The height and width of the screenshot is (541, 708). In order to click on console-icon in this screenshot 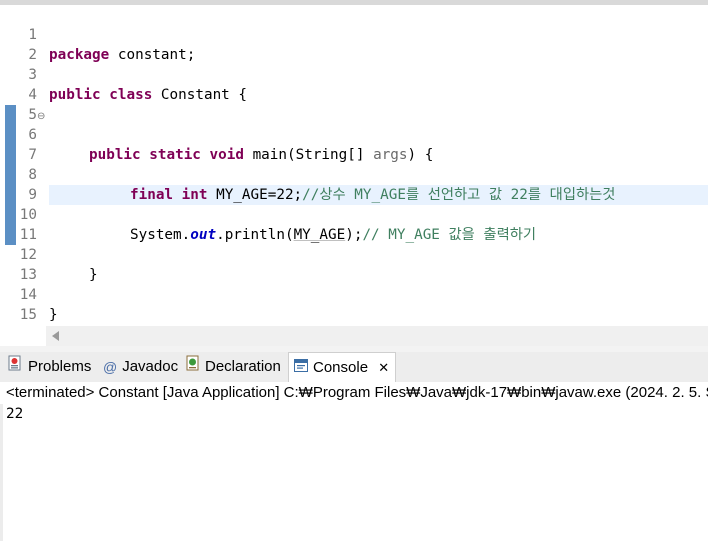, I will do `click(301, 368)`.